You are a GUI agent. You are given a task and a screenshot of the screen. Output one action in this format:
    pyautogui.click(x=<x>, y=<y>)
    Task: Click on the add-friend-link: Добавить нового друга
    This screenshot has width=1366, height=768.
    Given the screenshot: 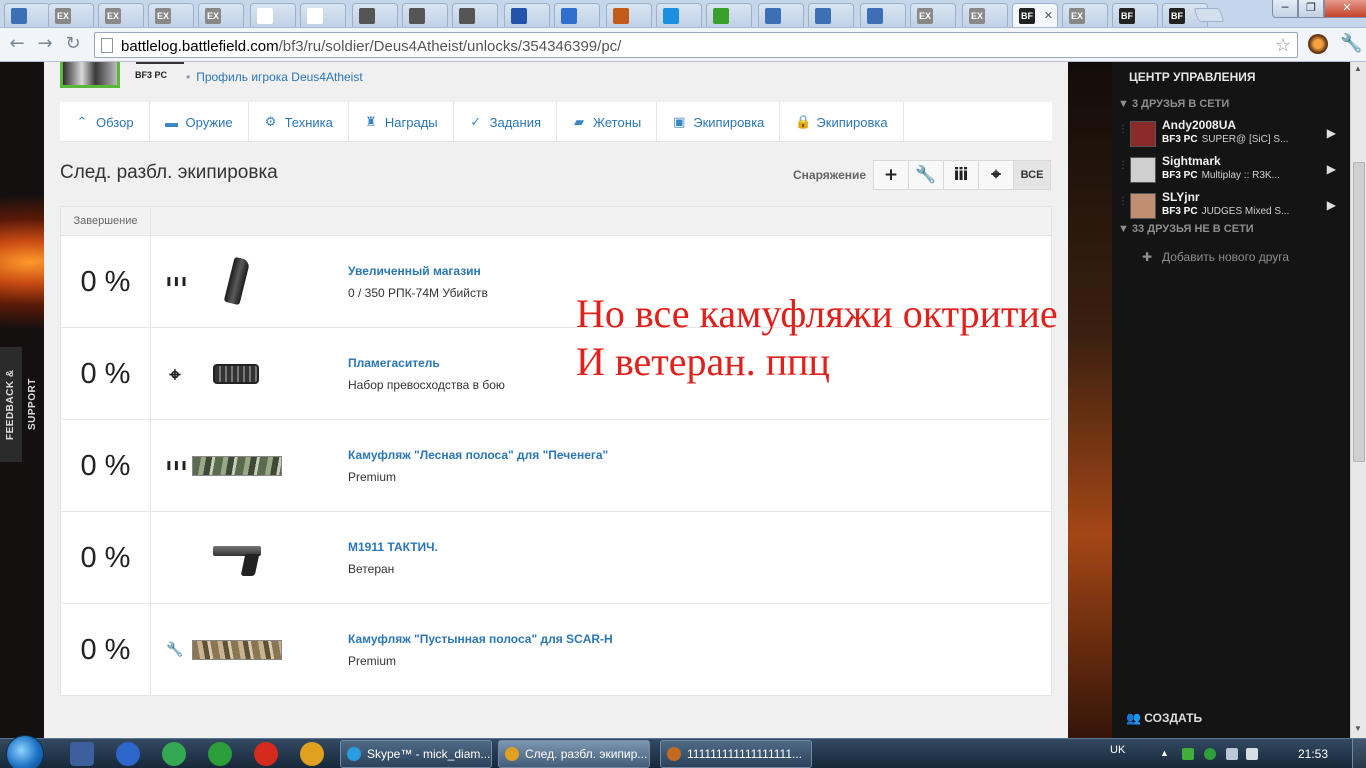 What is the action you would take?
    pyautogui.click(x=1225, y=257)
    